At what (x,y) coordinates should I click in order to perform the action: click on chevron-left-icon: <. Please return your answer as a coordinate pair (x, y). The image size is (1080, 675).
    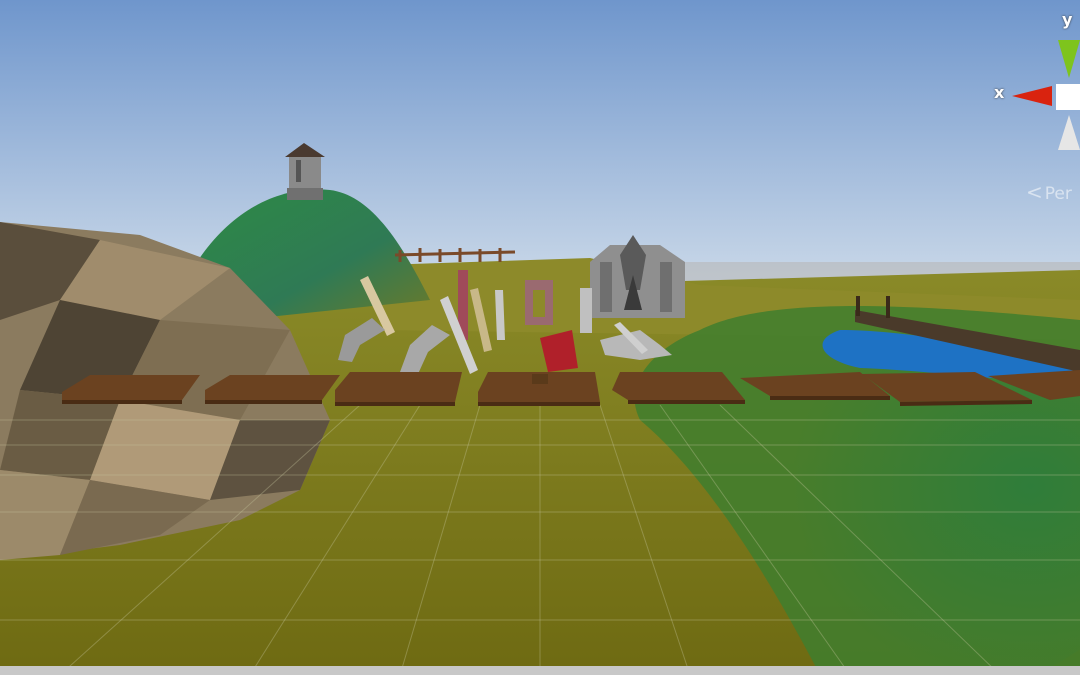
    Looking at the image, I should click on (1034, 192).